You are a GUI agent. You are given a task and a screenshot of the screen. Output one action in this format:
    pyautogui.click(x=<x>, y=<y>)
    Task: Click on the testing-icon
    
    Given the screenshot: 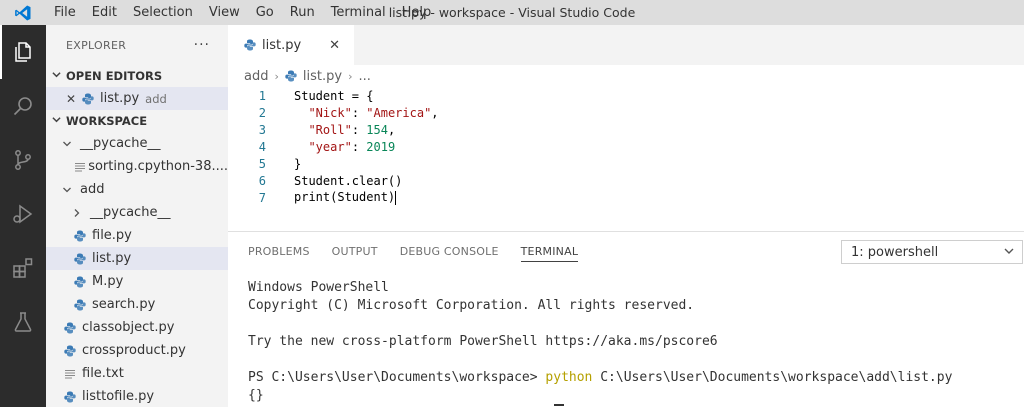 What is the action you would take?
    pyautogui.click(x=23, y=322)
    